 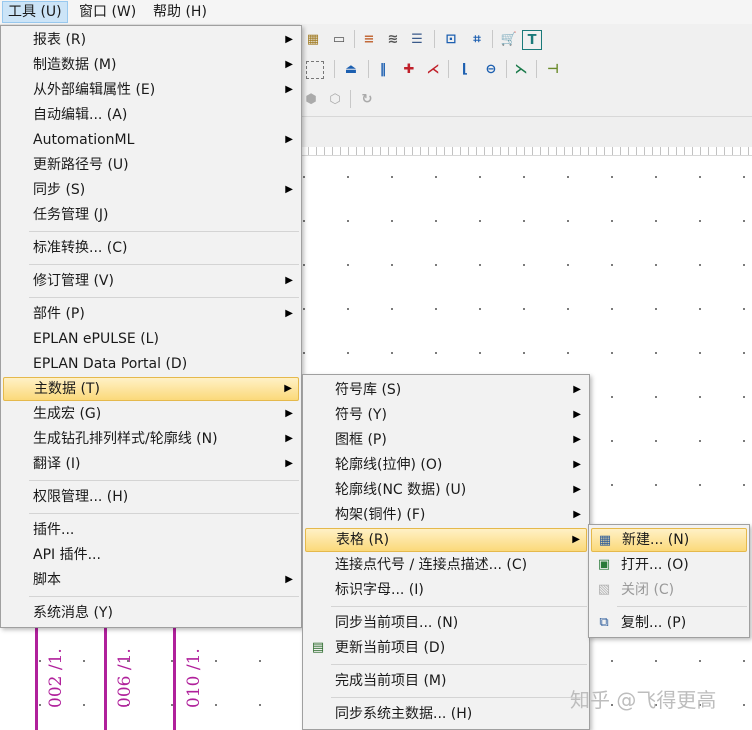 I want to click on menu-item-script: 脚本 ▶, so click(x=151, y=580).